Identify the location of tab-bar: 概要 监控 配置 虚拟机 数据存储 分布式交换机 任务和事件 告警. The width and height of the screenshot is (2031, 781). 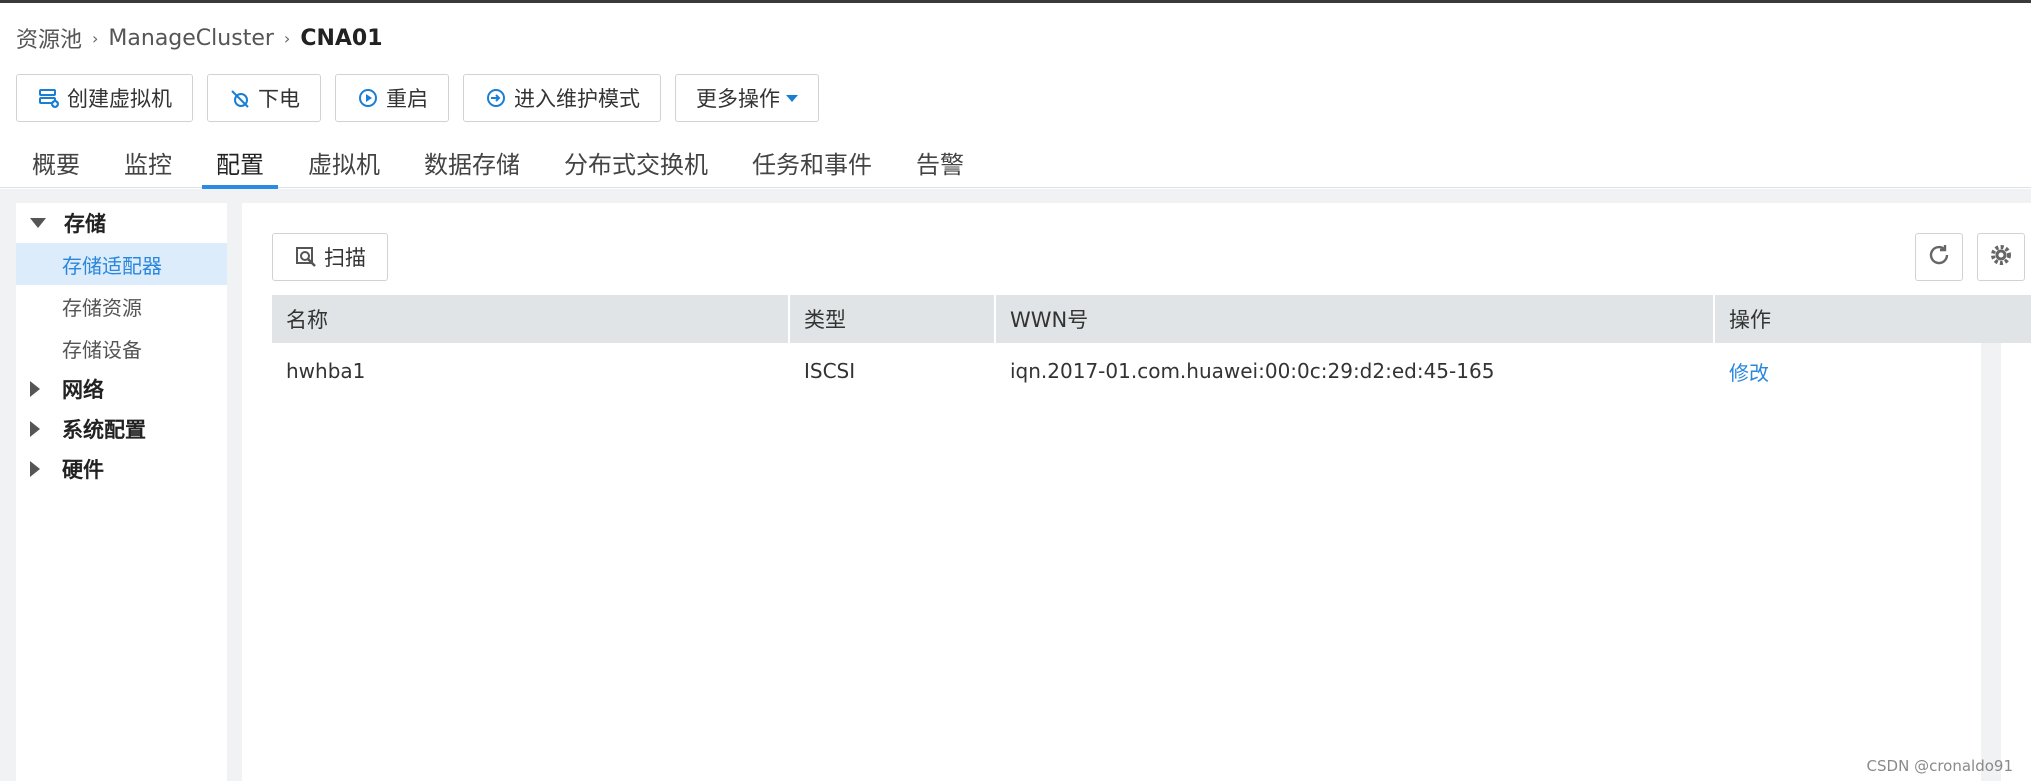
(1015, 162).